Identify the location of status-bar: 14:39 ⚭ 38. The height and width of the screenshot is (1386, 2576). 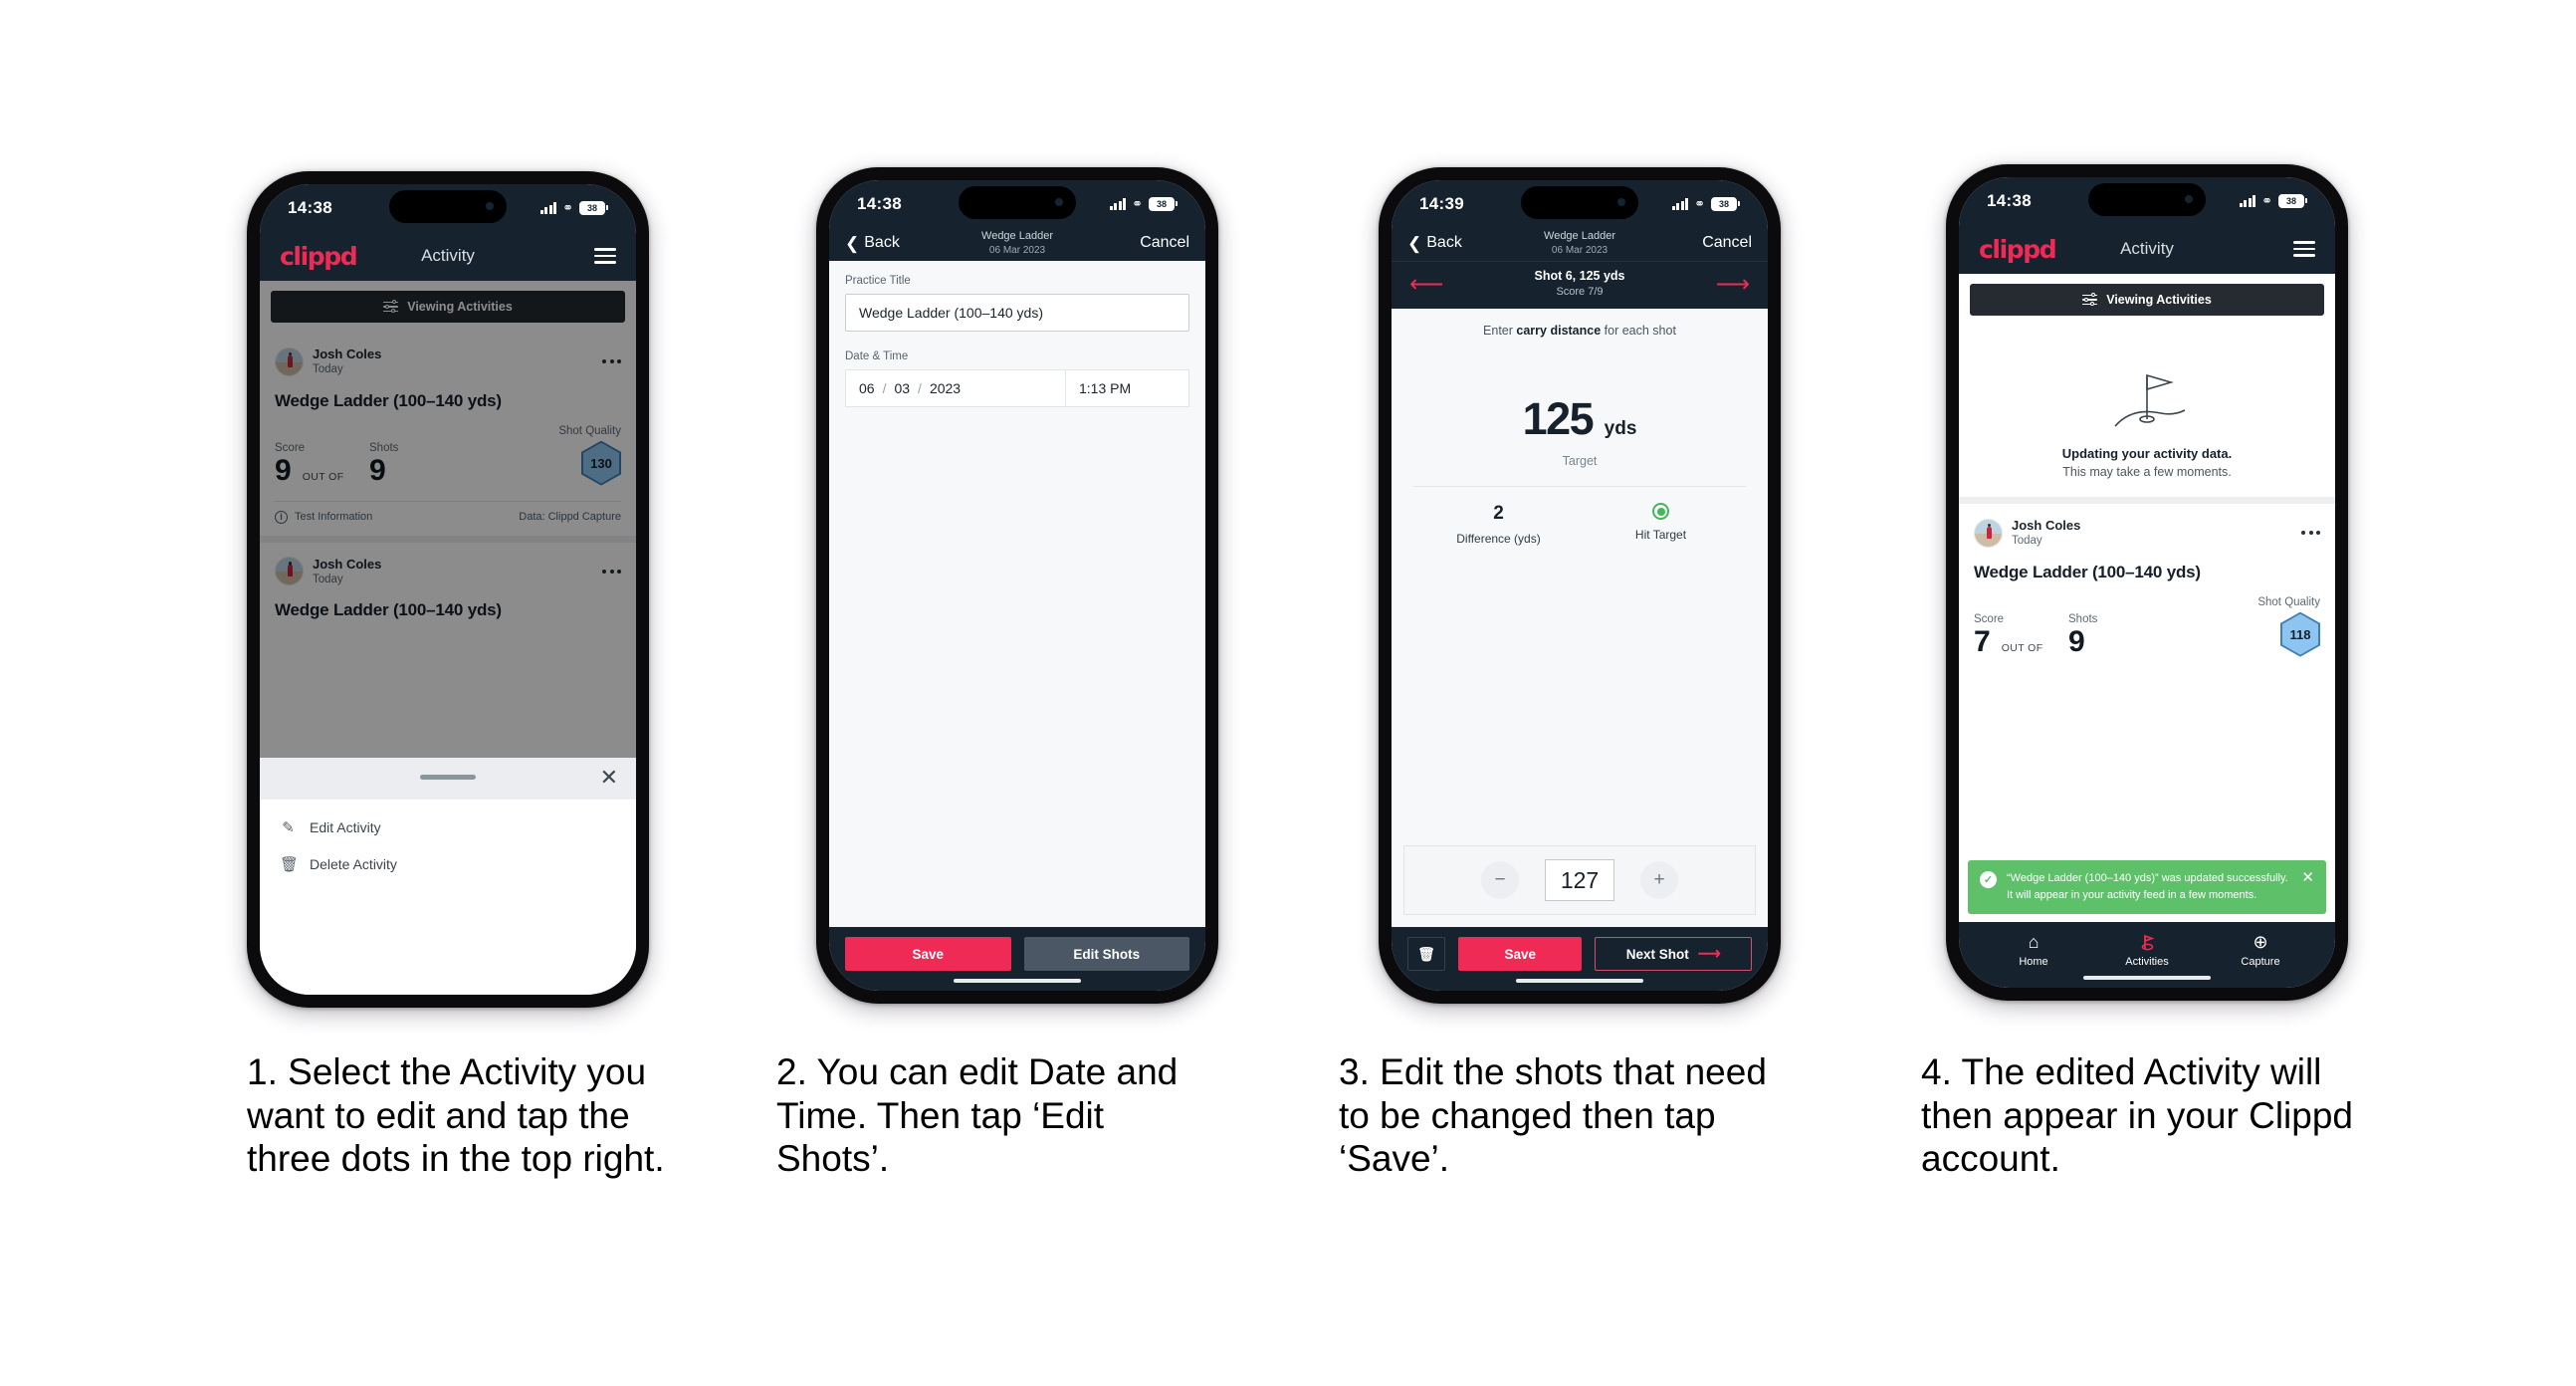
(1580, 203).